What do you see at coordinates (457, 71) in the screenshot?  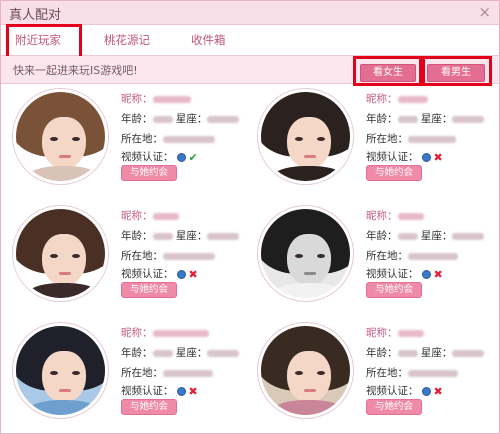 I see `filter-highlight-male` at bounding box center [457, 71].